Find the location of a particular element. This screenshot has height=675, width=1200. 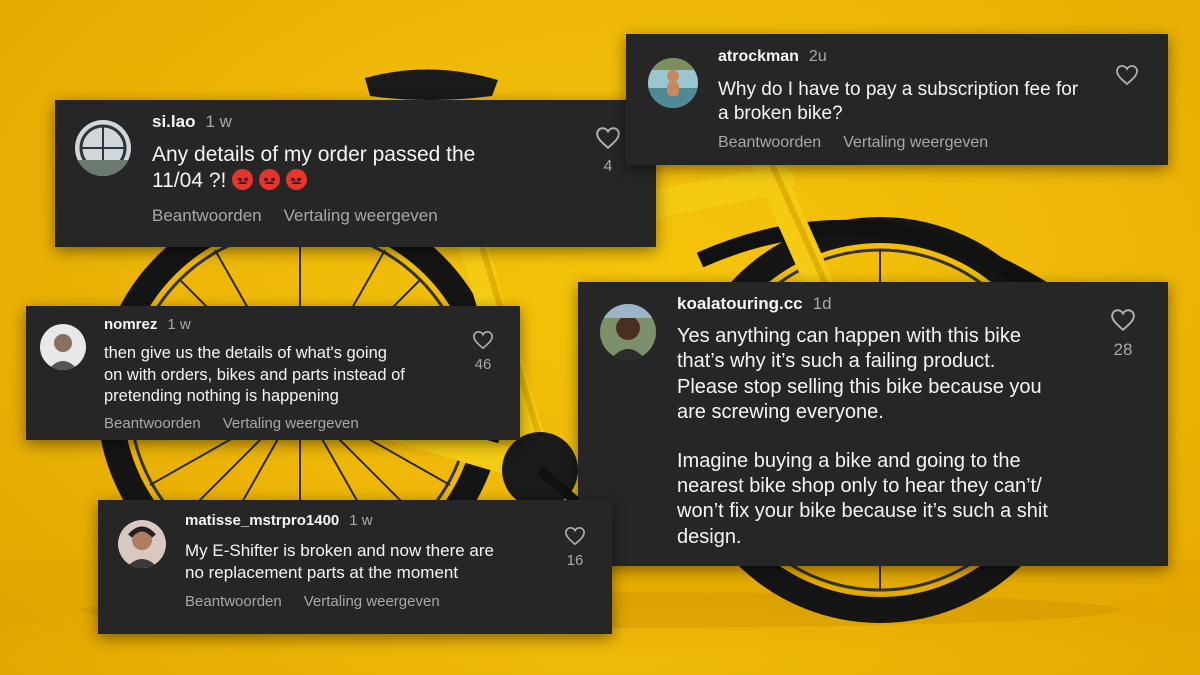

like-control is located at coordinates (1127, 75).